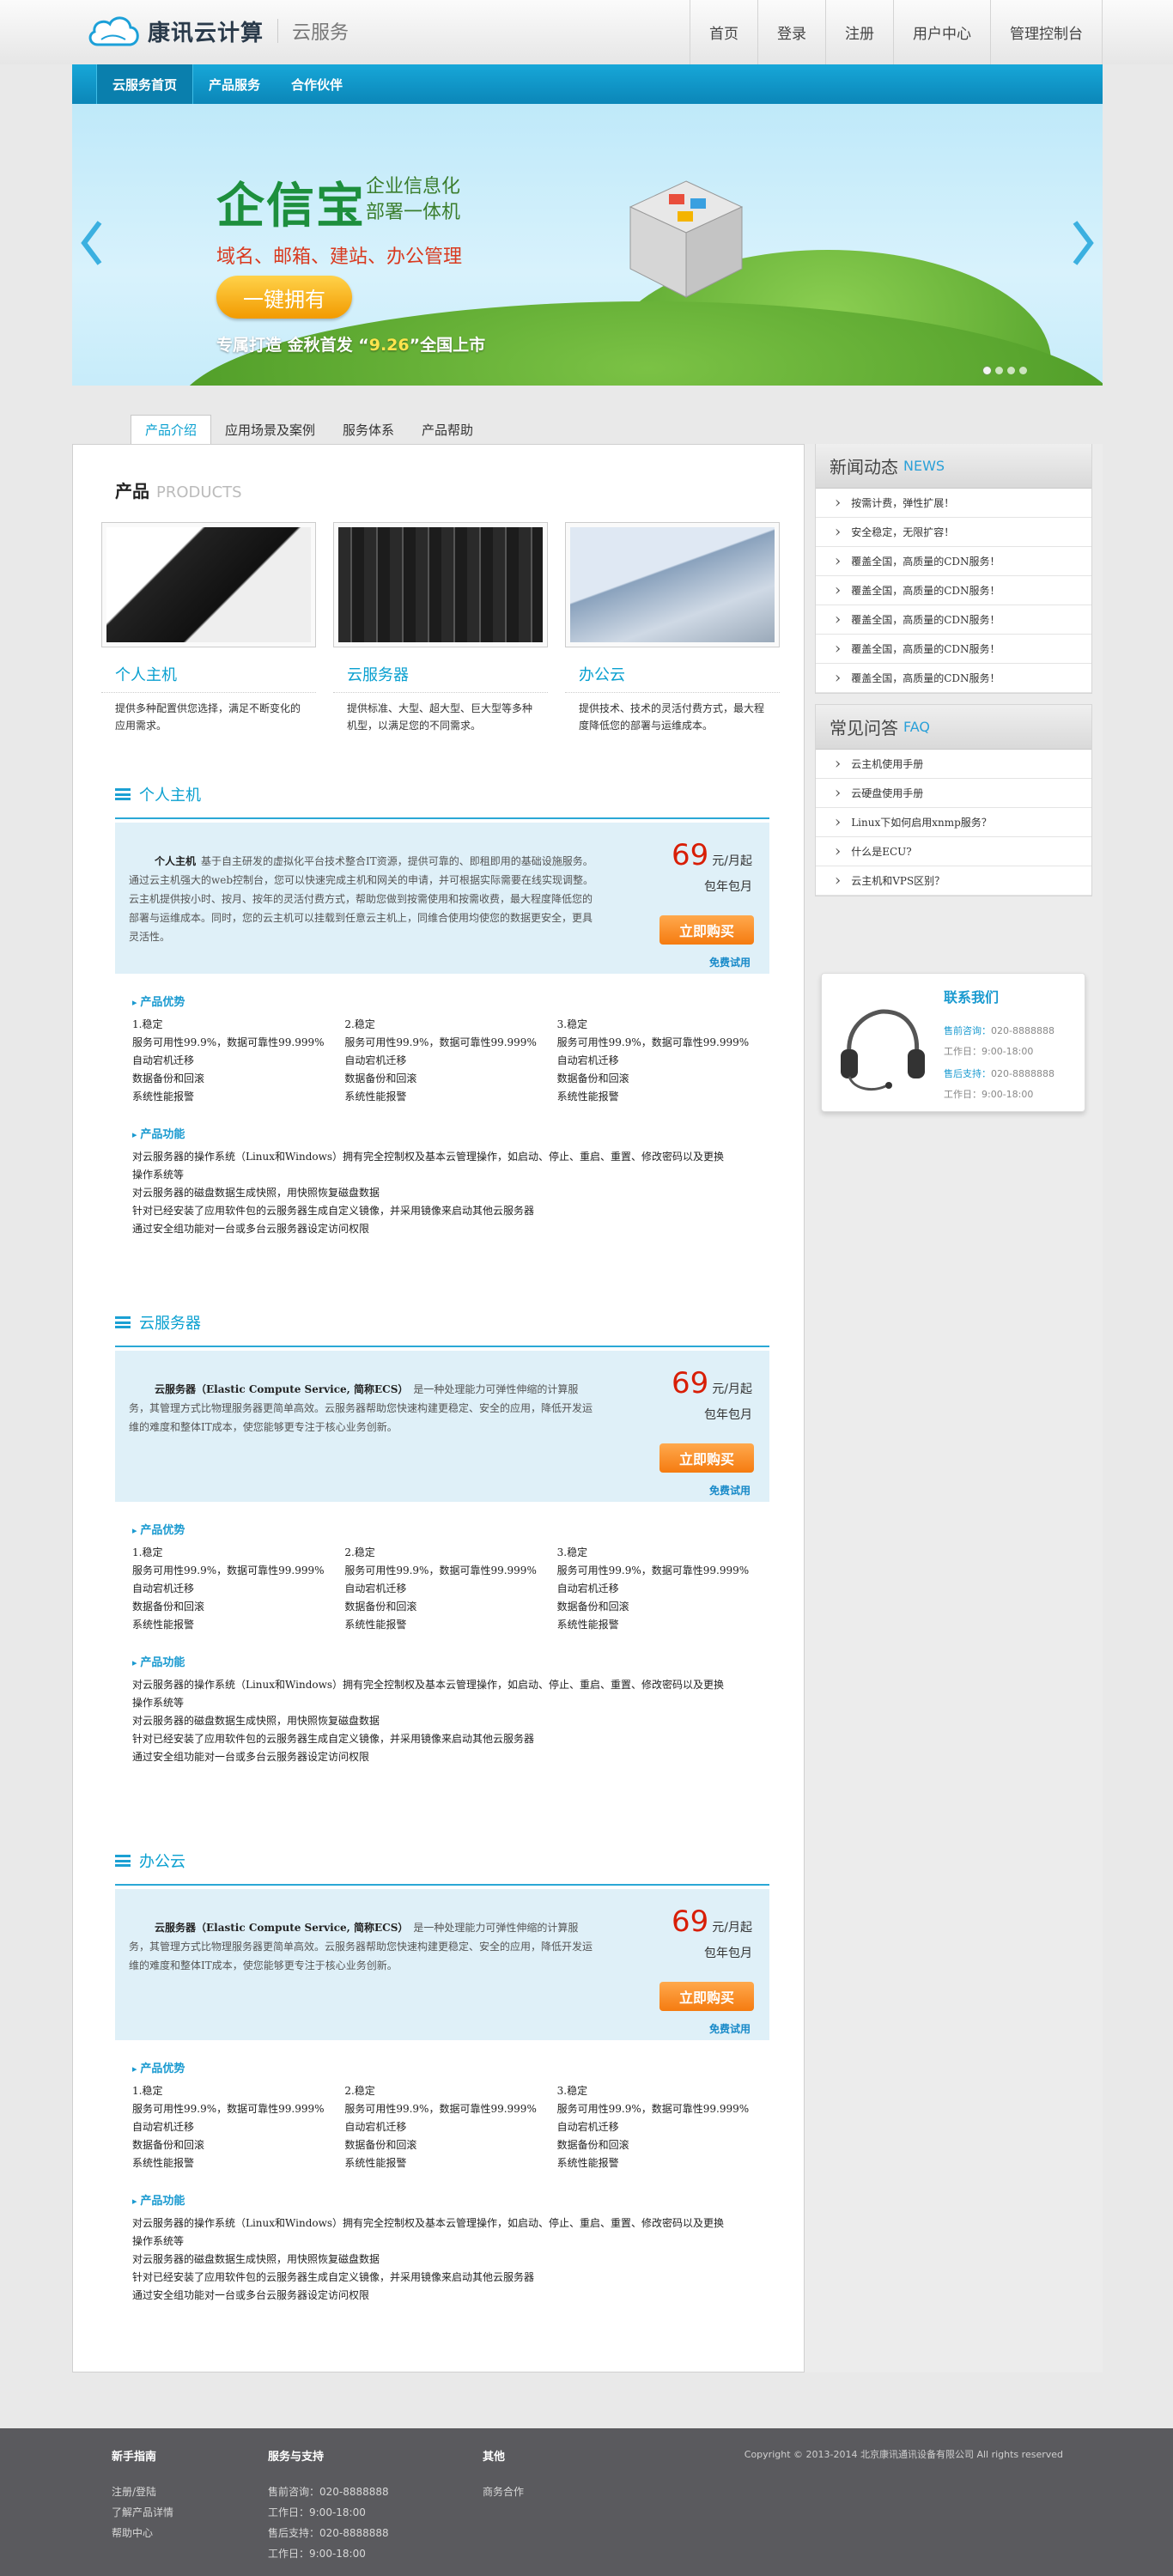  Describe the element at coordinates (317, 84) in the screenshot. I see `mainnav-partners: 合作伙伴` at that location.